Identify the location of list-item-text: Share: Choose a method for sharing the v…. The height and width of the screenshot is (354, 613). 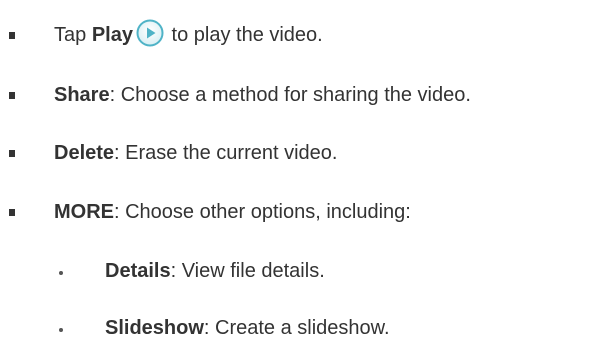
(262, 95).